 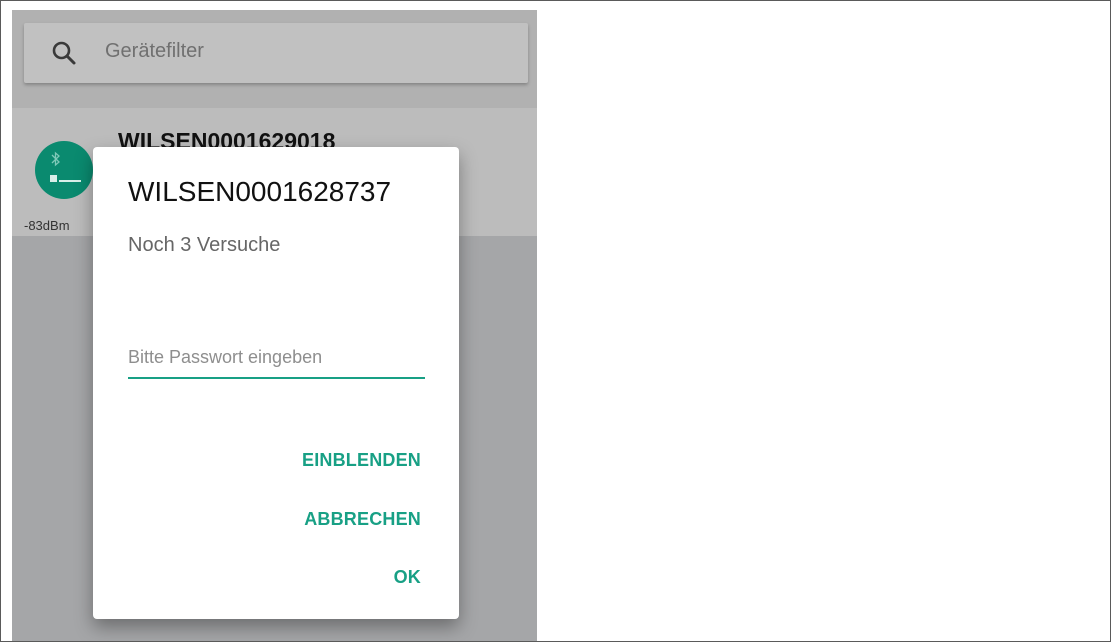 I want to click on show-password-button: EINBLENDEN, so click(x=361, y=460).